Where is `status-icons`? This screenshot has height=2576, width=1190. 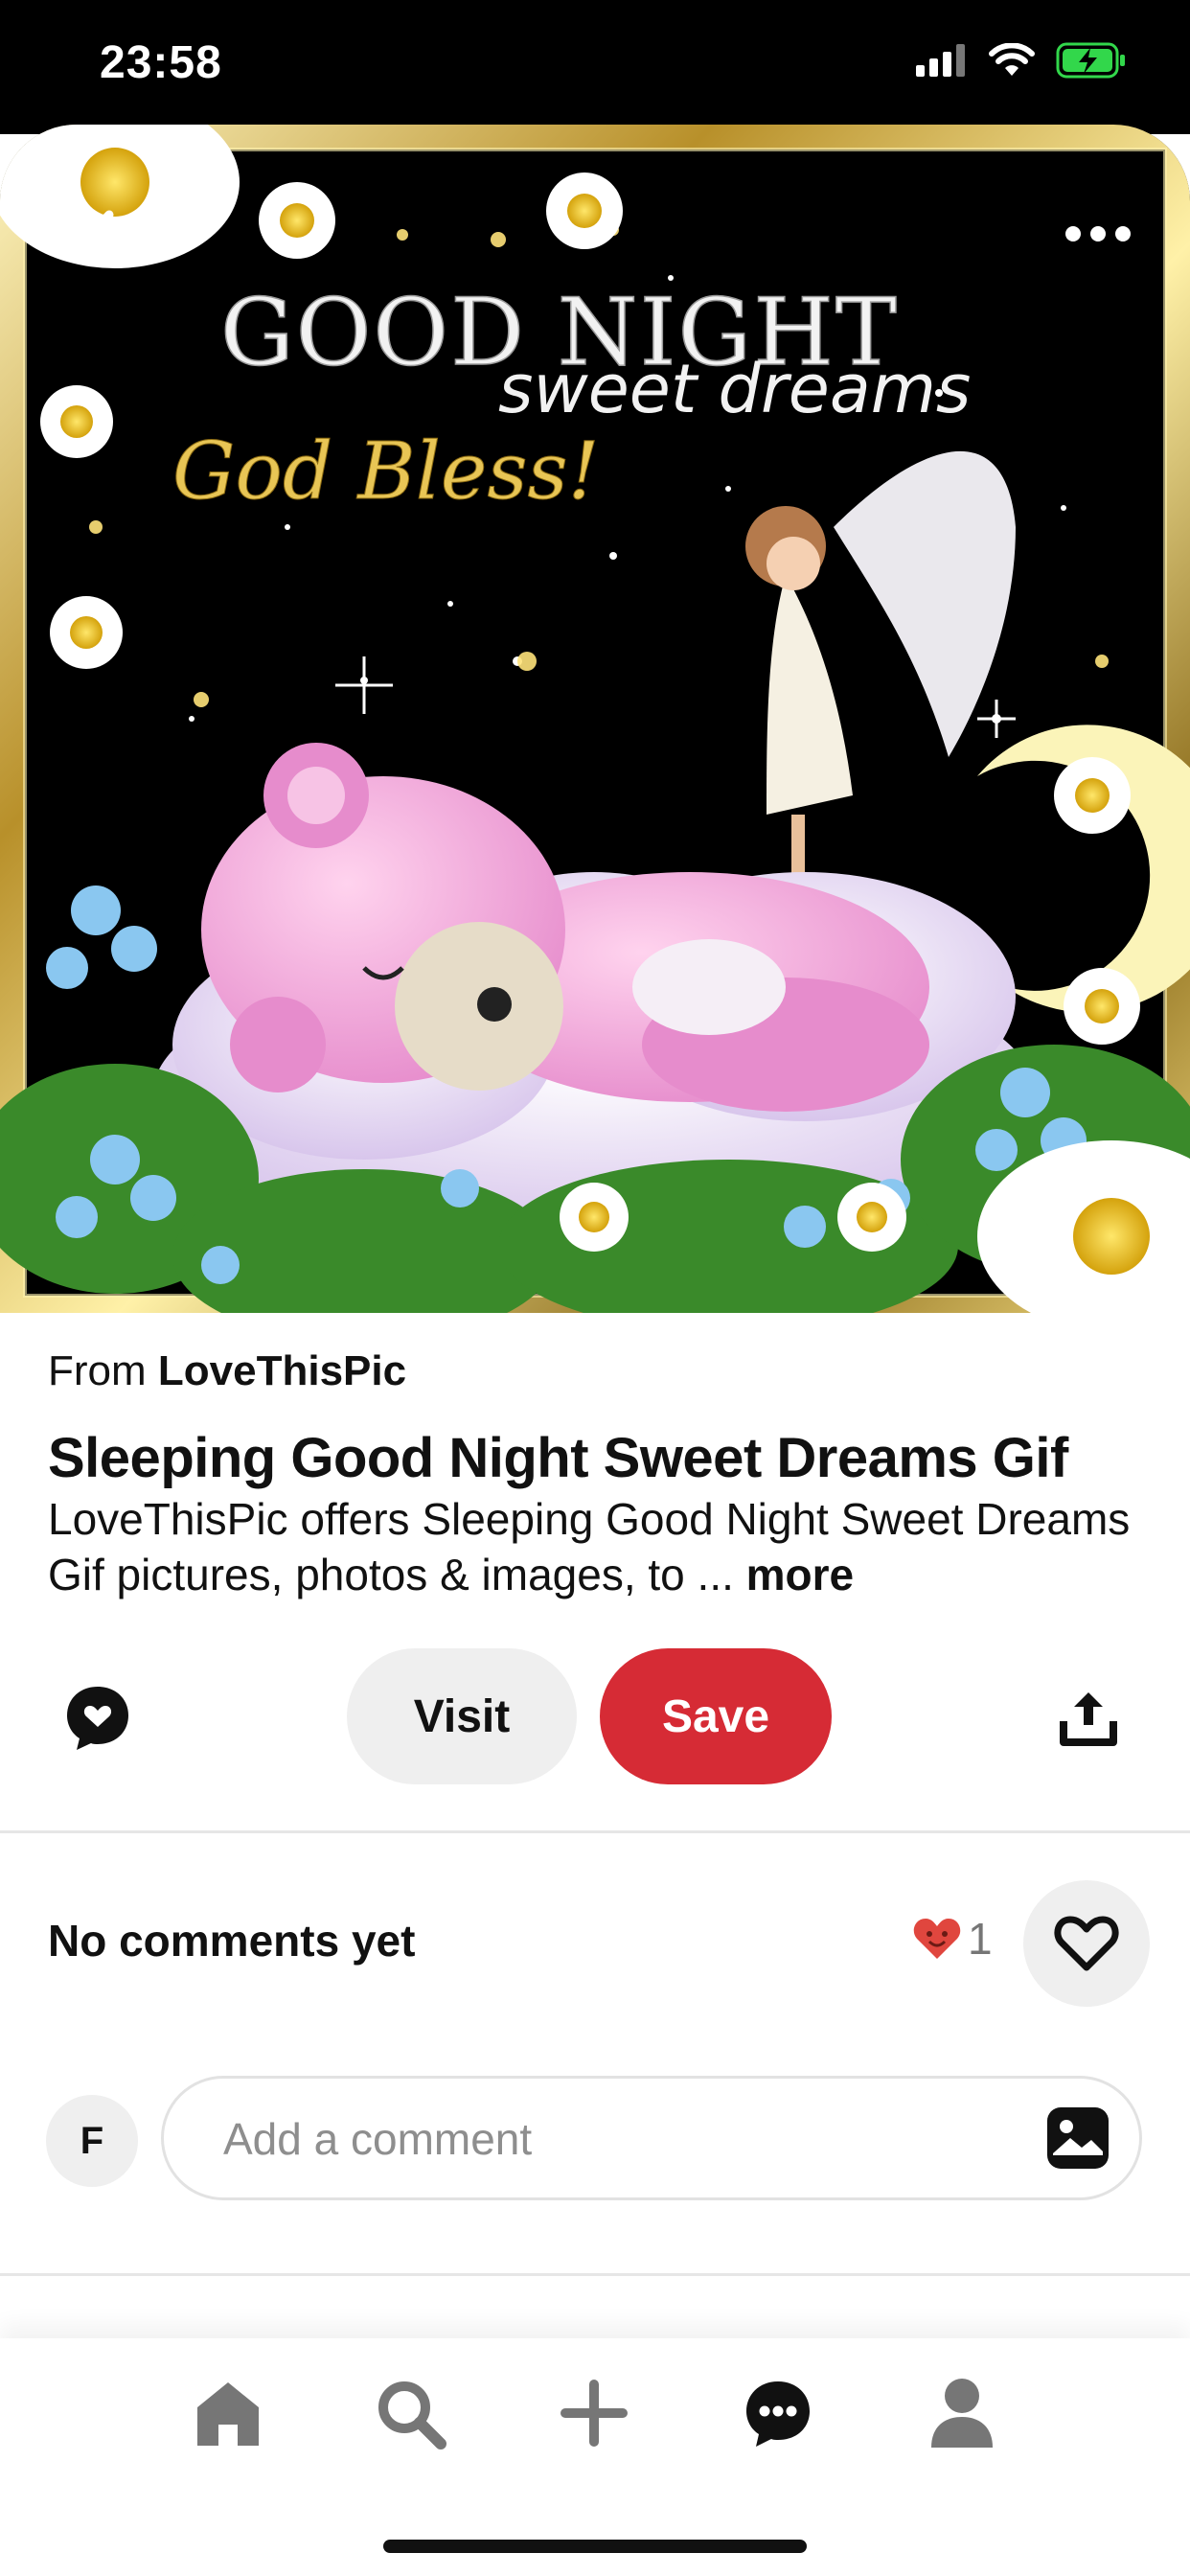
status-icons is located at coordinates (1021, 60).